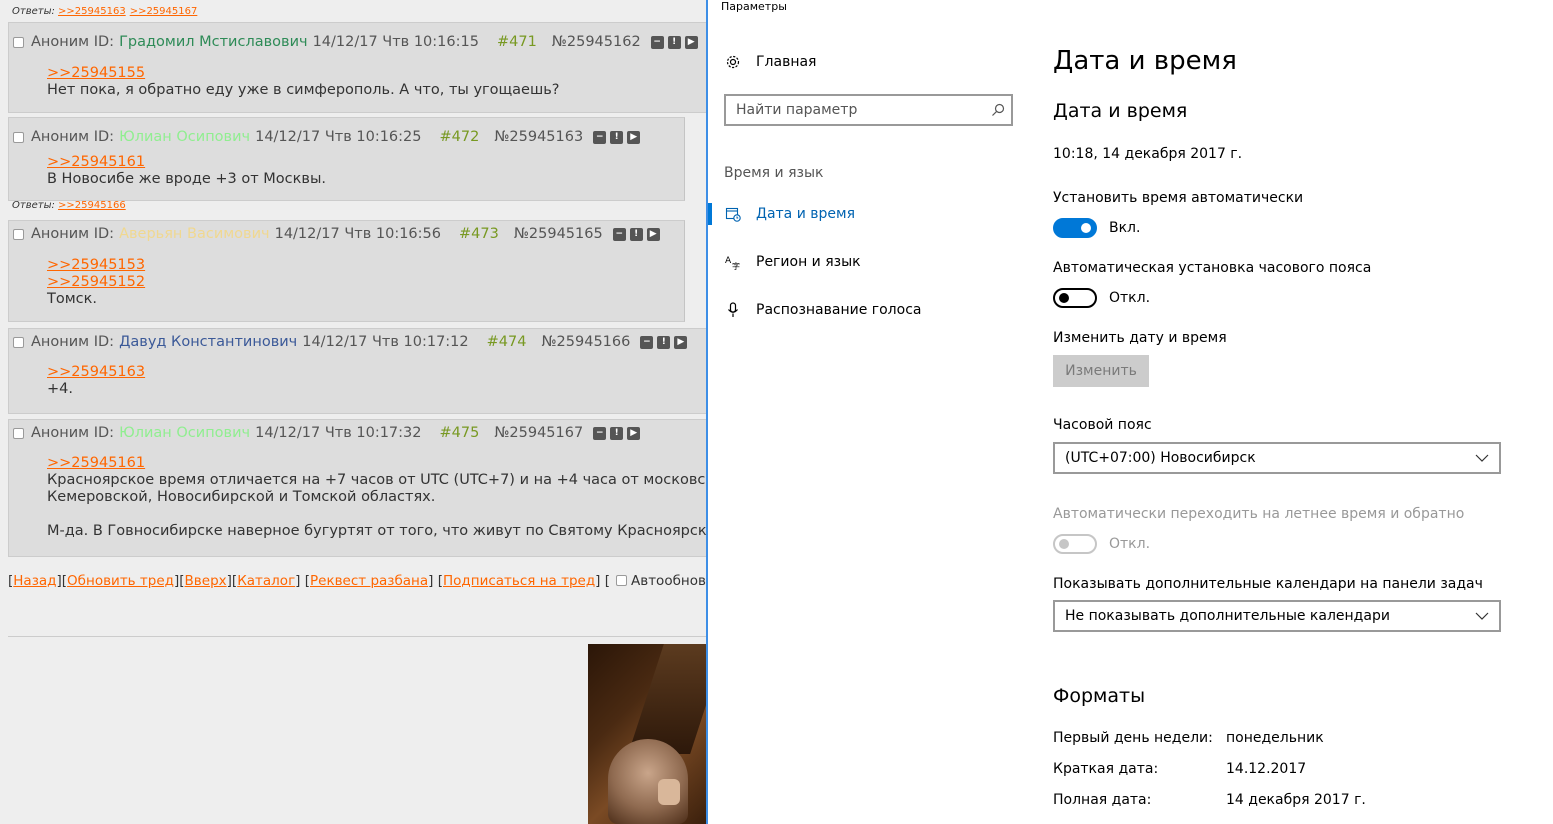  What do you see at coordinates (96, 282) in the screenshot?
I see `quote-link: >>25945152` at bounding box center [96, 282].